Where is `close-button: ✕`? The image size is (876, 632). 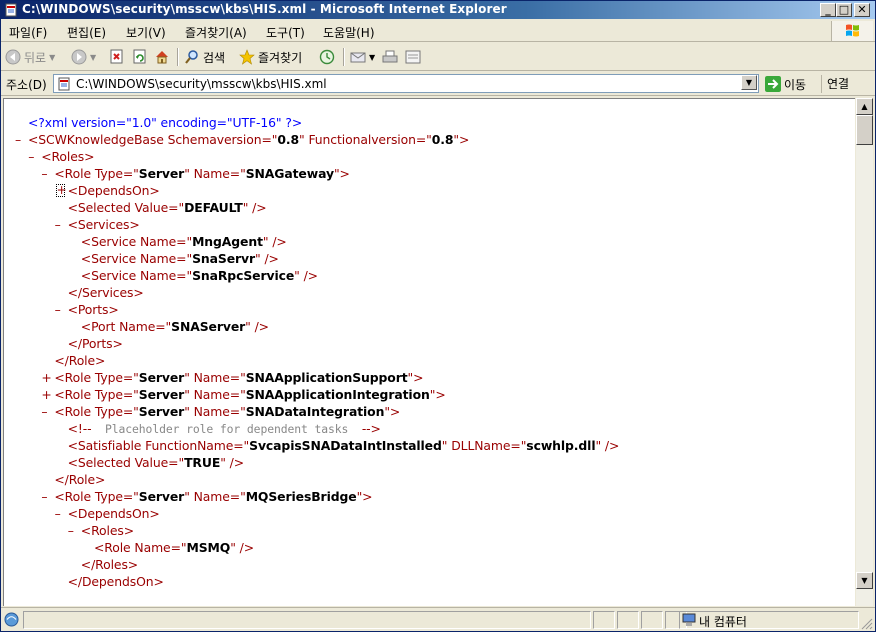 close-button: ✕ is located at coordinates (862, 10).